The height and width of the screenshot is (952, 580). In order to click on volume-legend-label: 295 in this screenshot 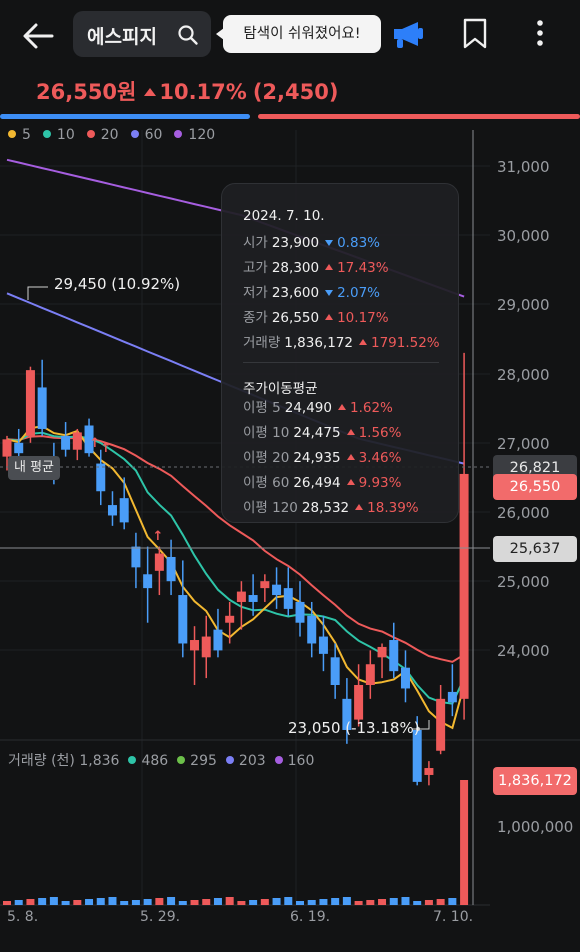, I will do `click(203, 761)`.